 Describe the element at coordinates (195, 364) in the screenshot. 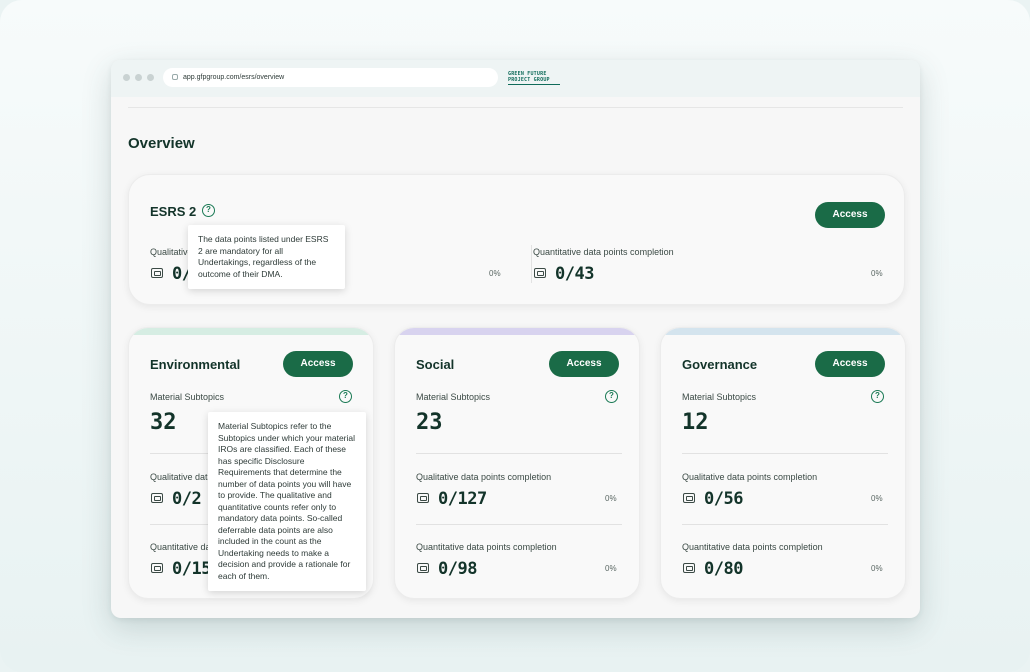

I see `card-title: Environmental` at that location.